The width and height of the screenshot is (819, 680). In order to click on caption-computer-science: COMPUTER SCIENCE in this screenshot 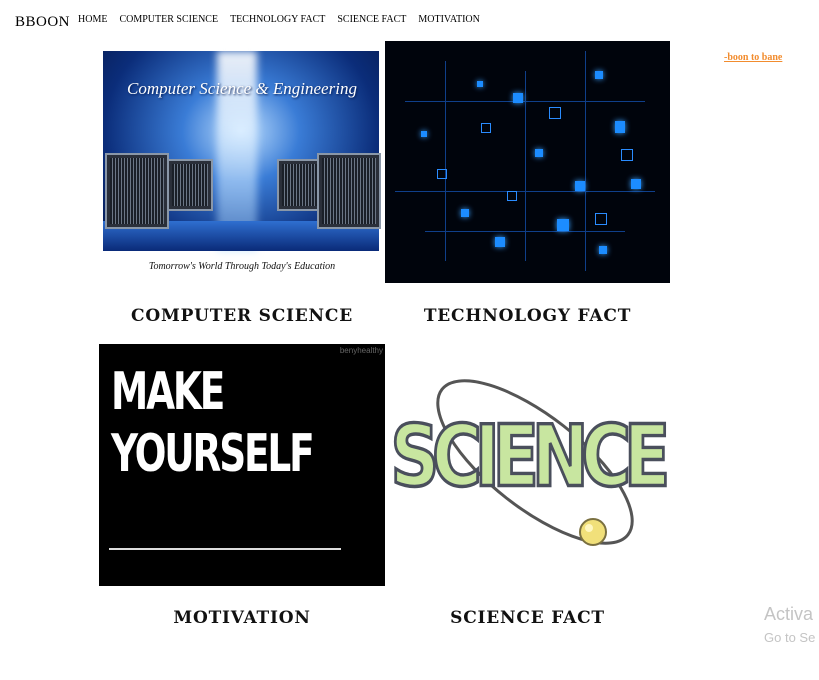, I will do `click(242, 316)`.